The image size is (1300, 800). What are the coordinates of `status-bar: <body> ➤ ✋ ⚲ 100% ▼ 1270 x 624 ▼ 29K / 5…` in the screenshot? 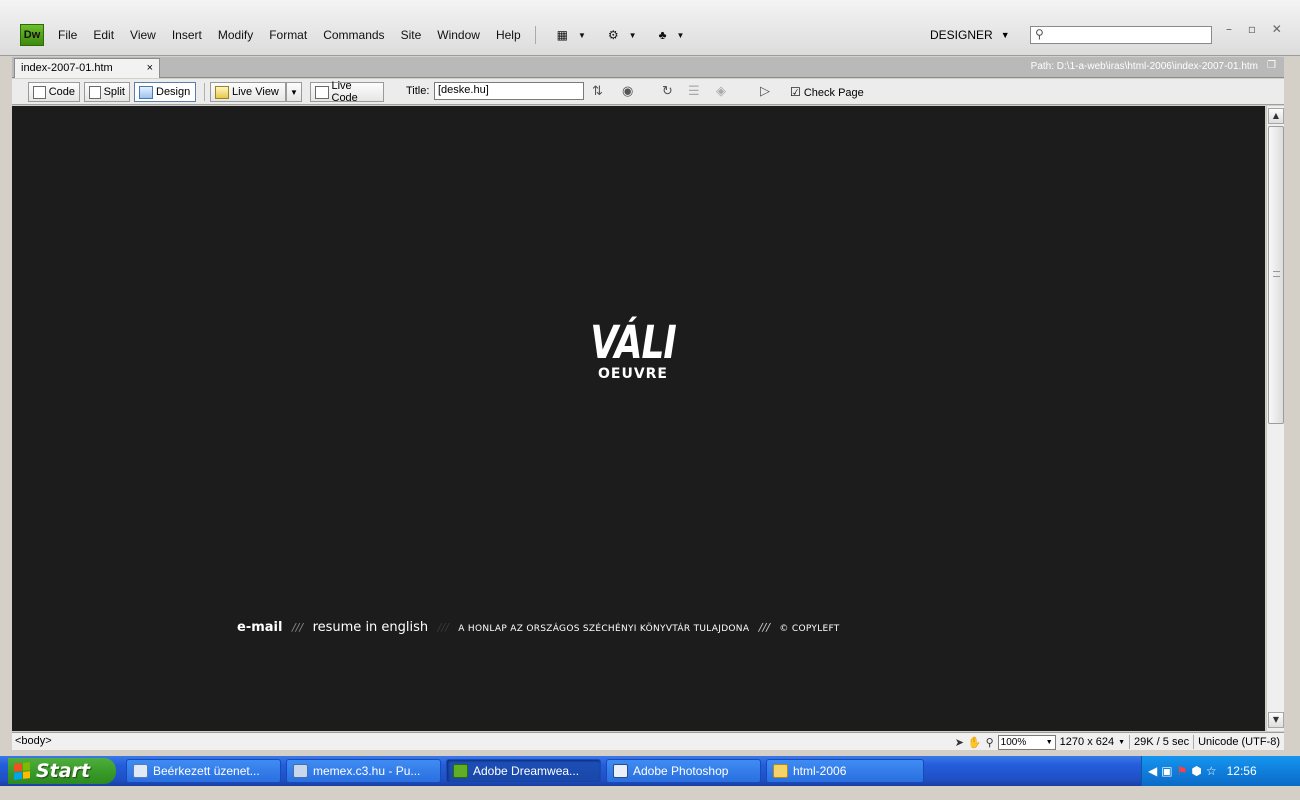 It's located at (648, 741).